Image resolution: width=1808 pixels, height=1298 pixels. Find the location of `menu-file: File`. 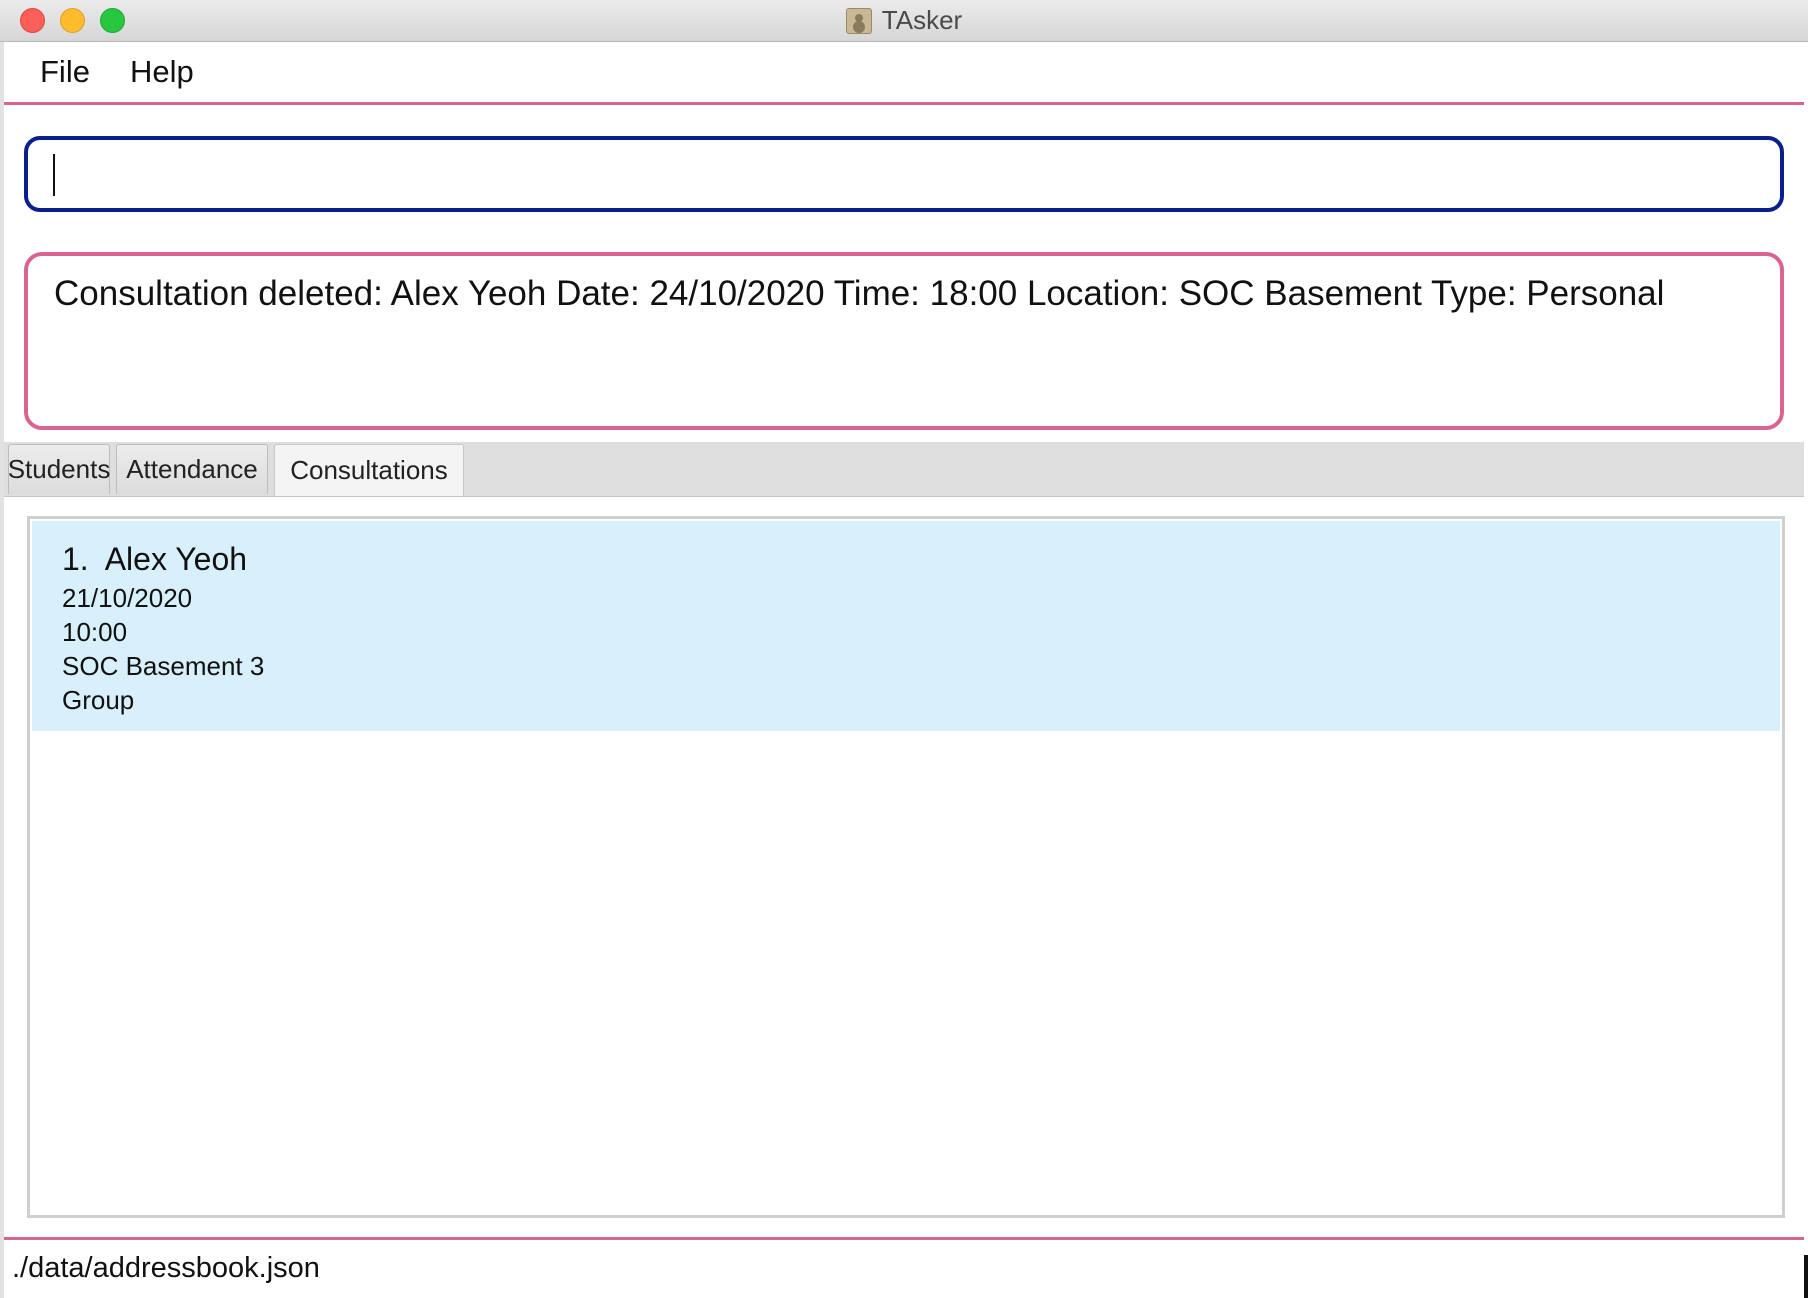

menu-file: File is located at coordinates (65, 72).